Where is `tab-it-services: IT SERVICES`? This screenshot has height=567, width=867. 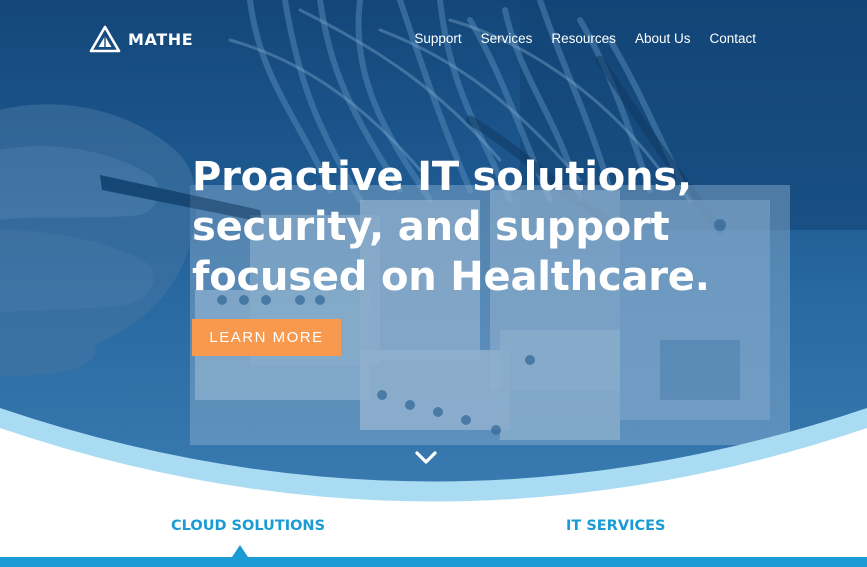 tab-it-services: IT SERVICES is located at coordinates (615, 526).